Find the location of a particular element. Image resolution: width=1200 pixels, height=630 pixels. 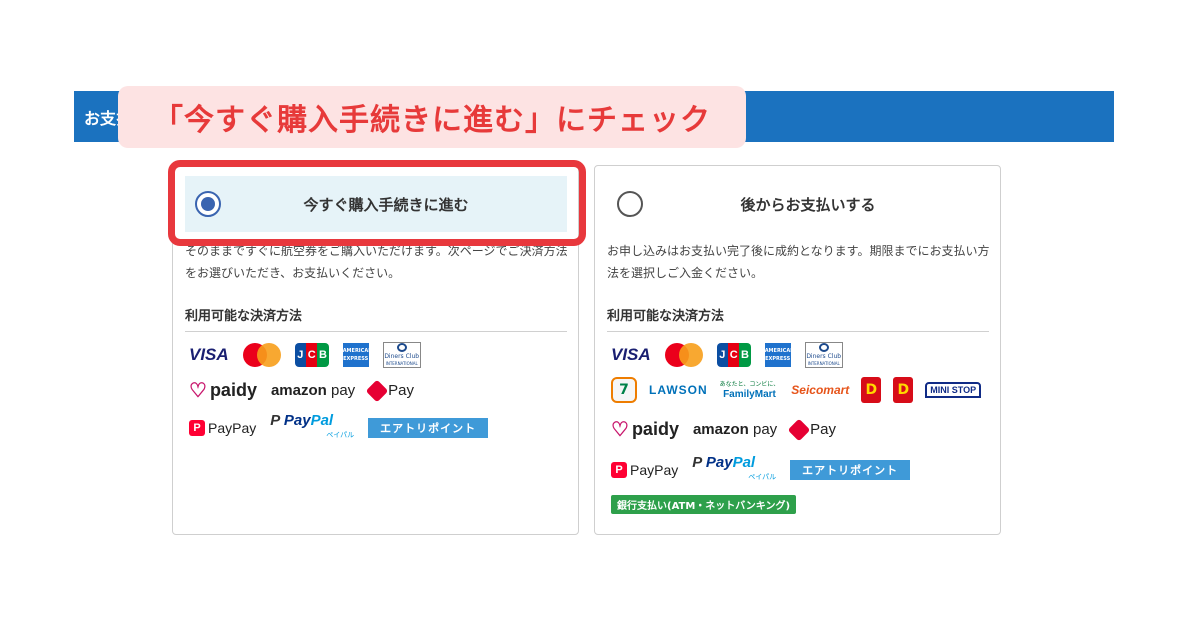

familymart-logo: あなたと、コンビに、 FamilyMart is located at coordinates (749, 390).